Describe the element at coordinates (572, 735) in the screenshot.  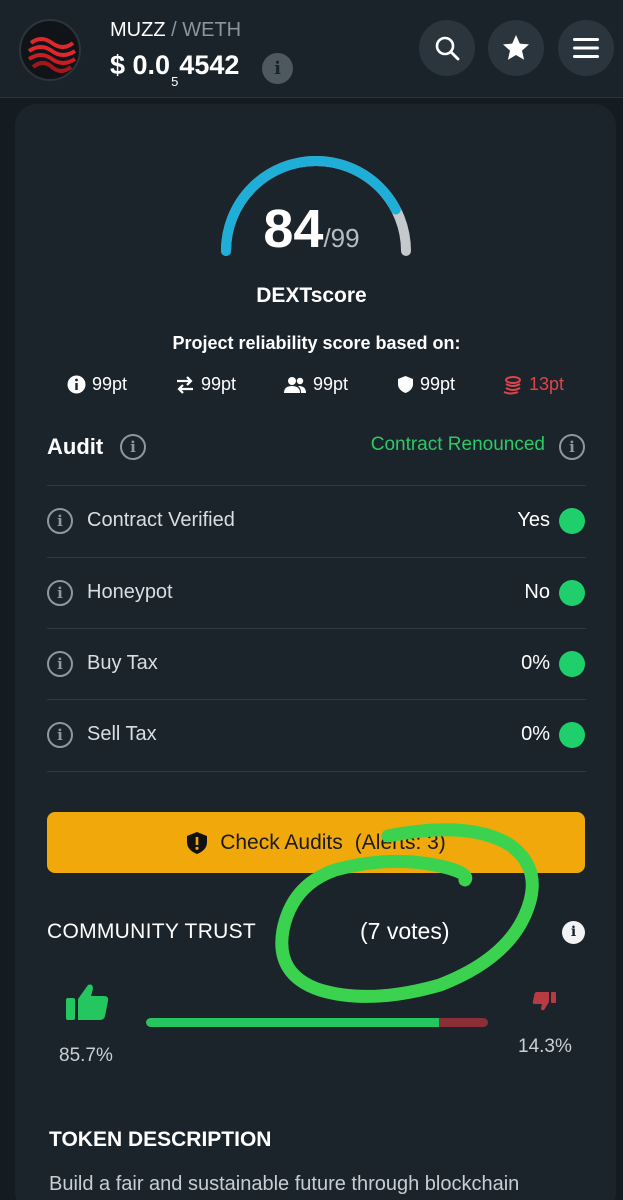
I see `sell-tax-status-dot` at that location.